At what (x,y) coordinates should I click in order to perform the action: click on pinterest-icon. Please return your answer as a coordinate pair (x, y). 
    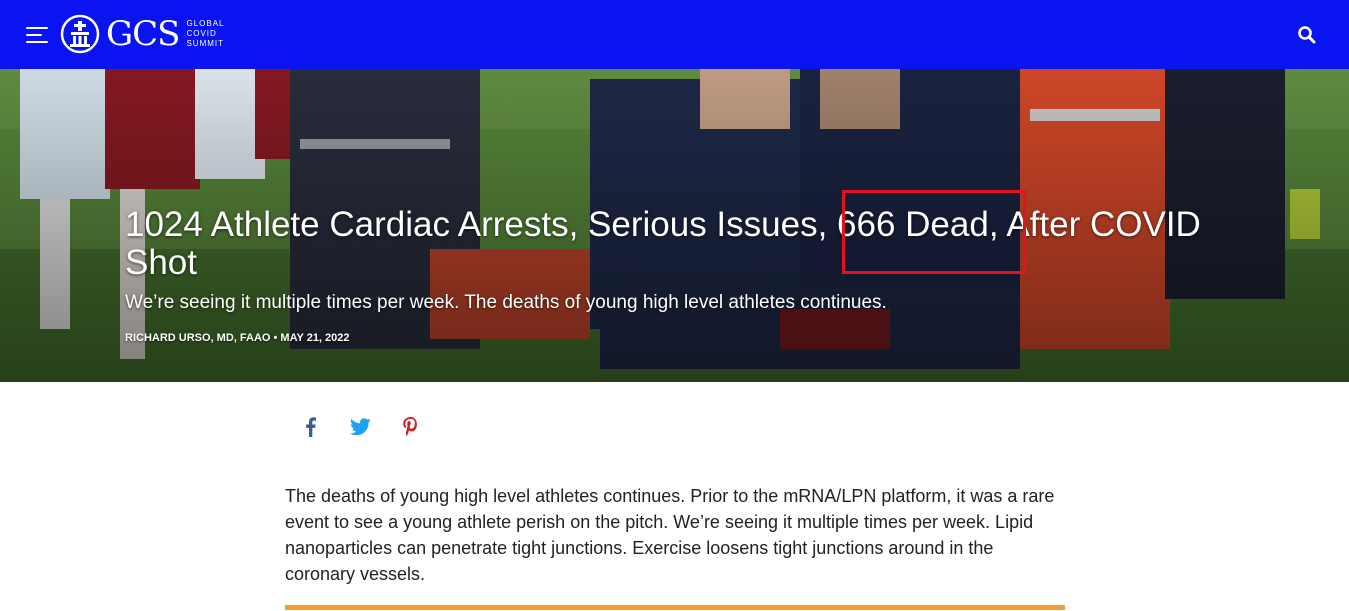
    Looking at the image, I should click on (410, 427).